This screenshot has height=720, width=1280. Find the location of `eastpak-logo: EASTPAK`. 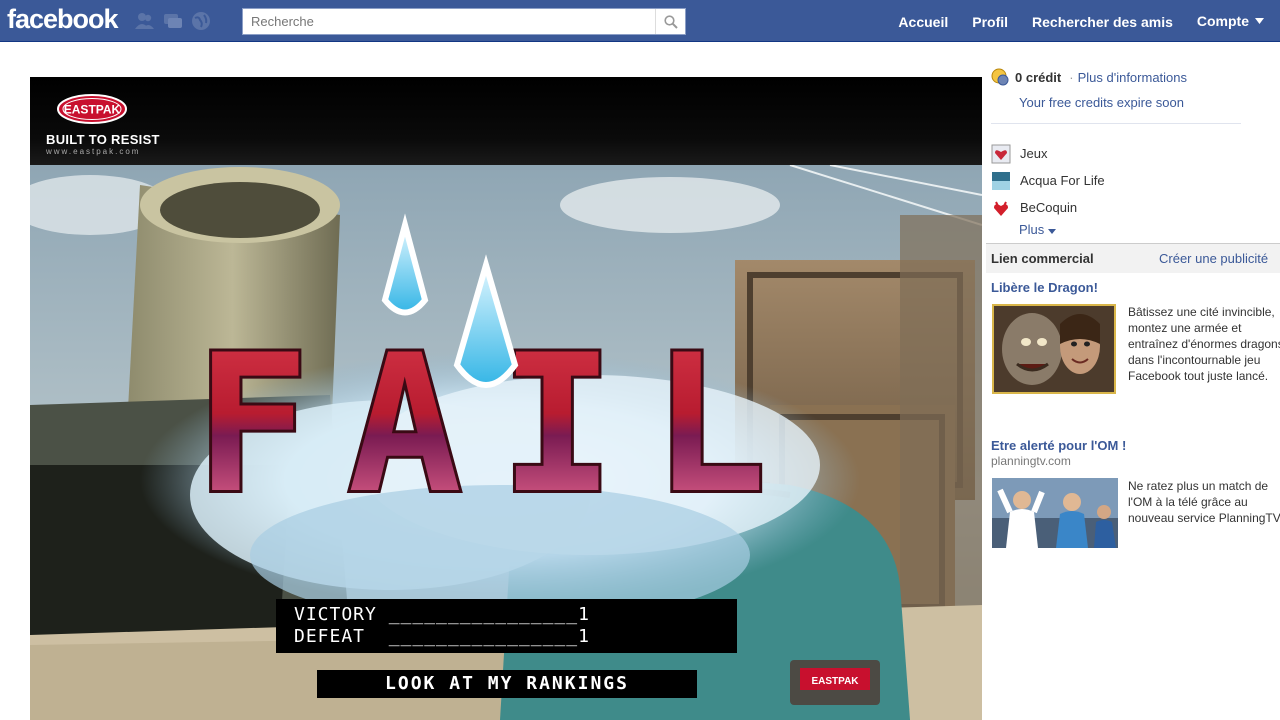

eastpak-logo: EASTPAK is located at coordinates (92, 109).